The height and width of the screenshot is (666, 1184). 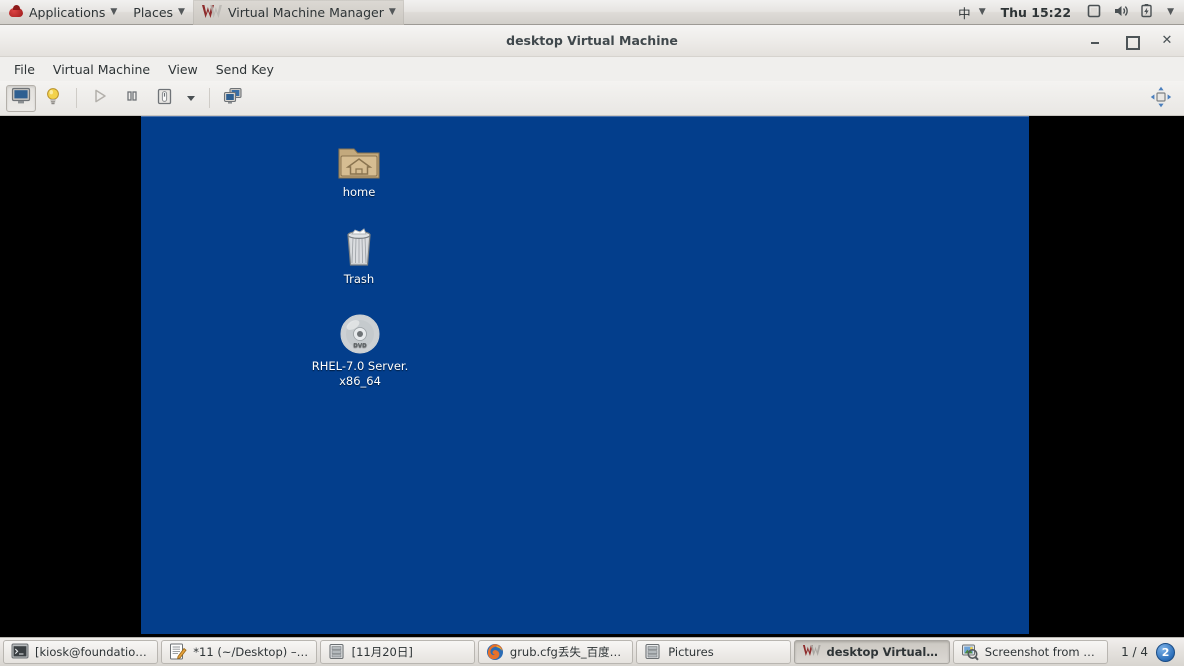 I want to click on task-item-pictures: Pictures, so click(x=714, y=652).